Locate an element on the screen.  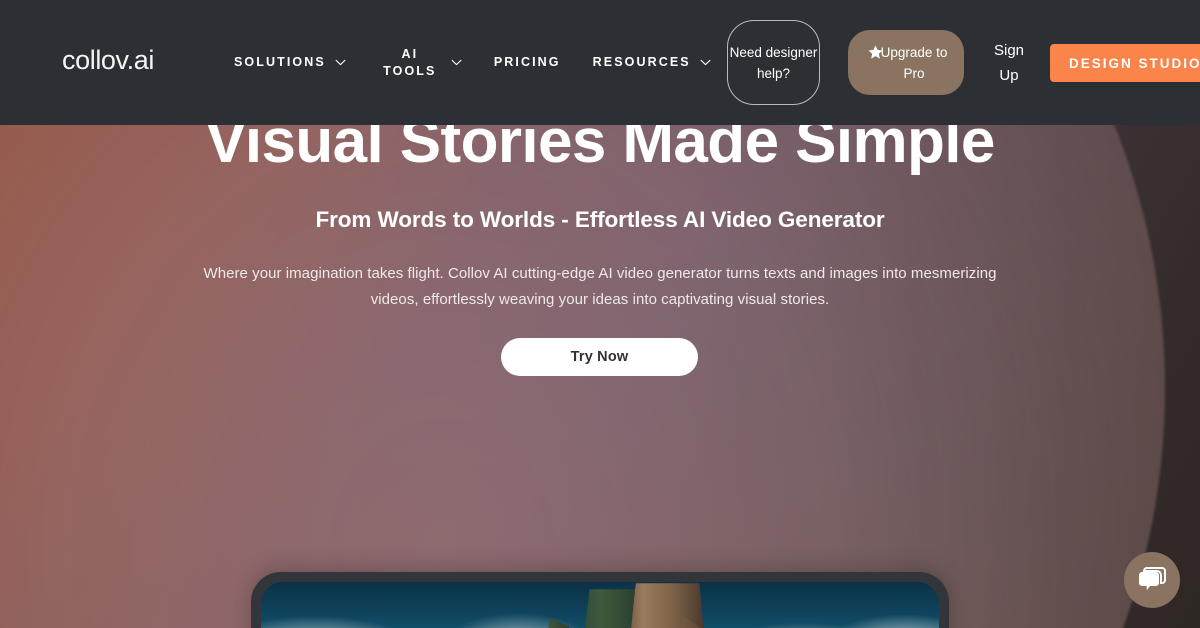
sign-up-label: Sign Up is located at coordinates (1009, 63).